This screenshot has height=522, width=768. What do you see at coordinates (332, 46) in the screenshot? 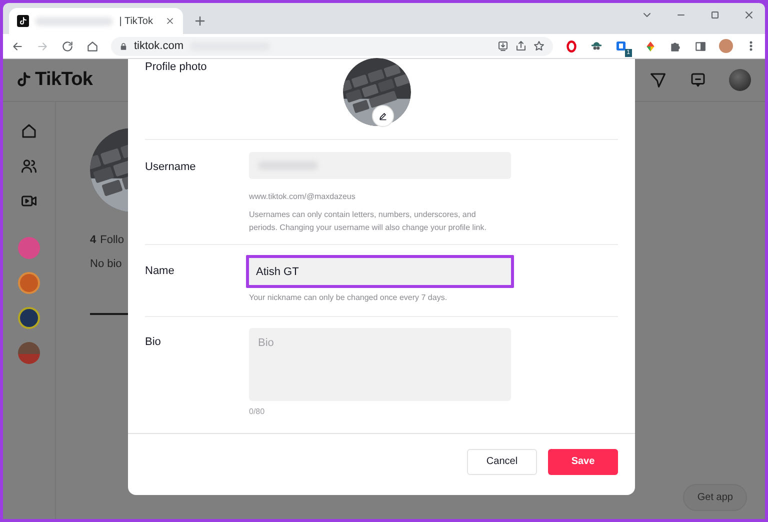
I see `address-bar: tiktok.com` at bounding box center [332, 46].